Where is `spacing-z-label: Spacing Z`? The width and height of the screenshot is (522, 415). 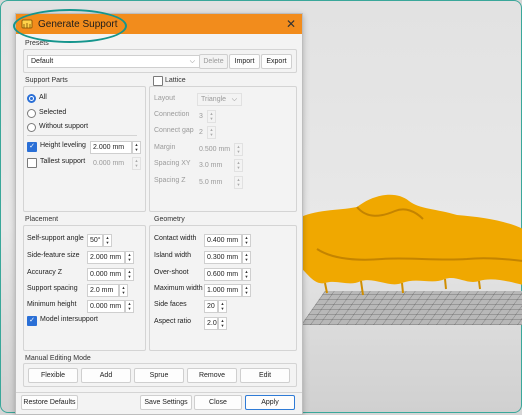 spacing-z-label: Spacing Z is located at coordinates (170, 180).